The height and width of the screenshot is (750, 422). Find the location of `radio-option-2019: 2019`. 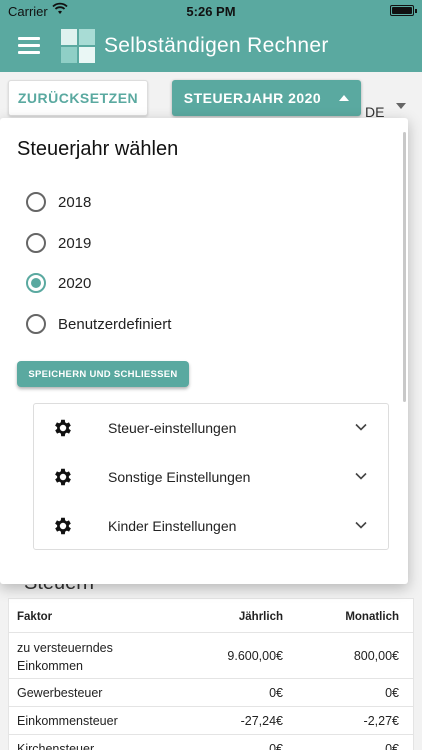

radio-option-2019: 2019 is located at coordinates (58, 243).